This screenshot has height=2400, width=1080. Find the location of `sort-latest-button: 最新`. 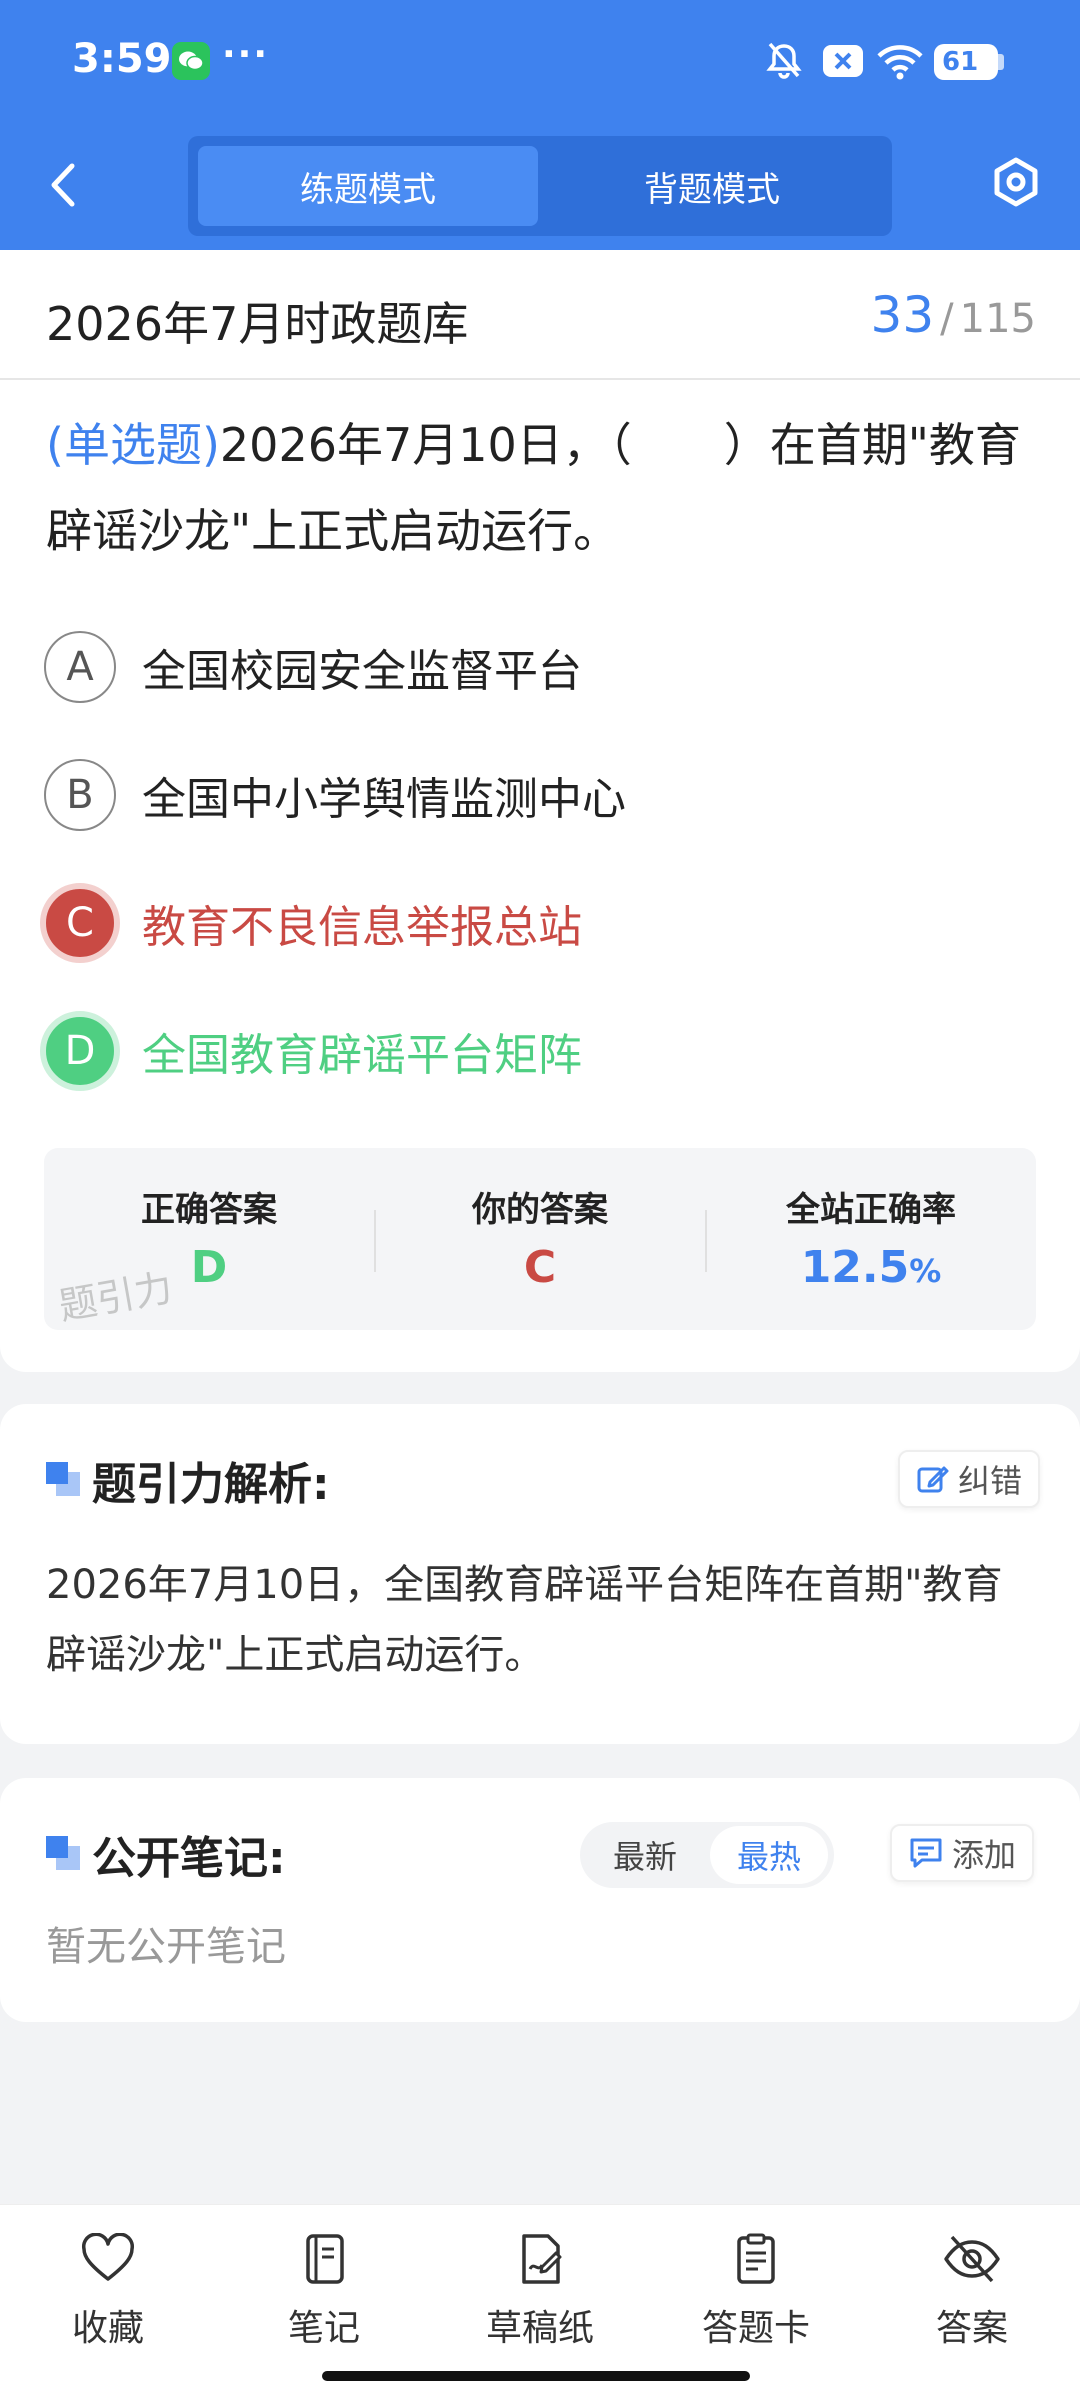

sort-latest-button: 最新 is located at coordinates (645, 1855).